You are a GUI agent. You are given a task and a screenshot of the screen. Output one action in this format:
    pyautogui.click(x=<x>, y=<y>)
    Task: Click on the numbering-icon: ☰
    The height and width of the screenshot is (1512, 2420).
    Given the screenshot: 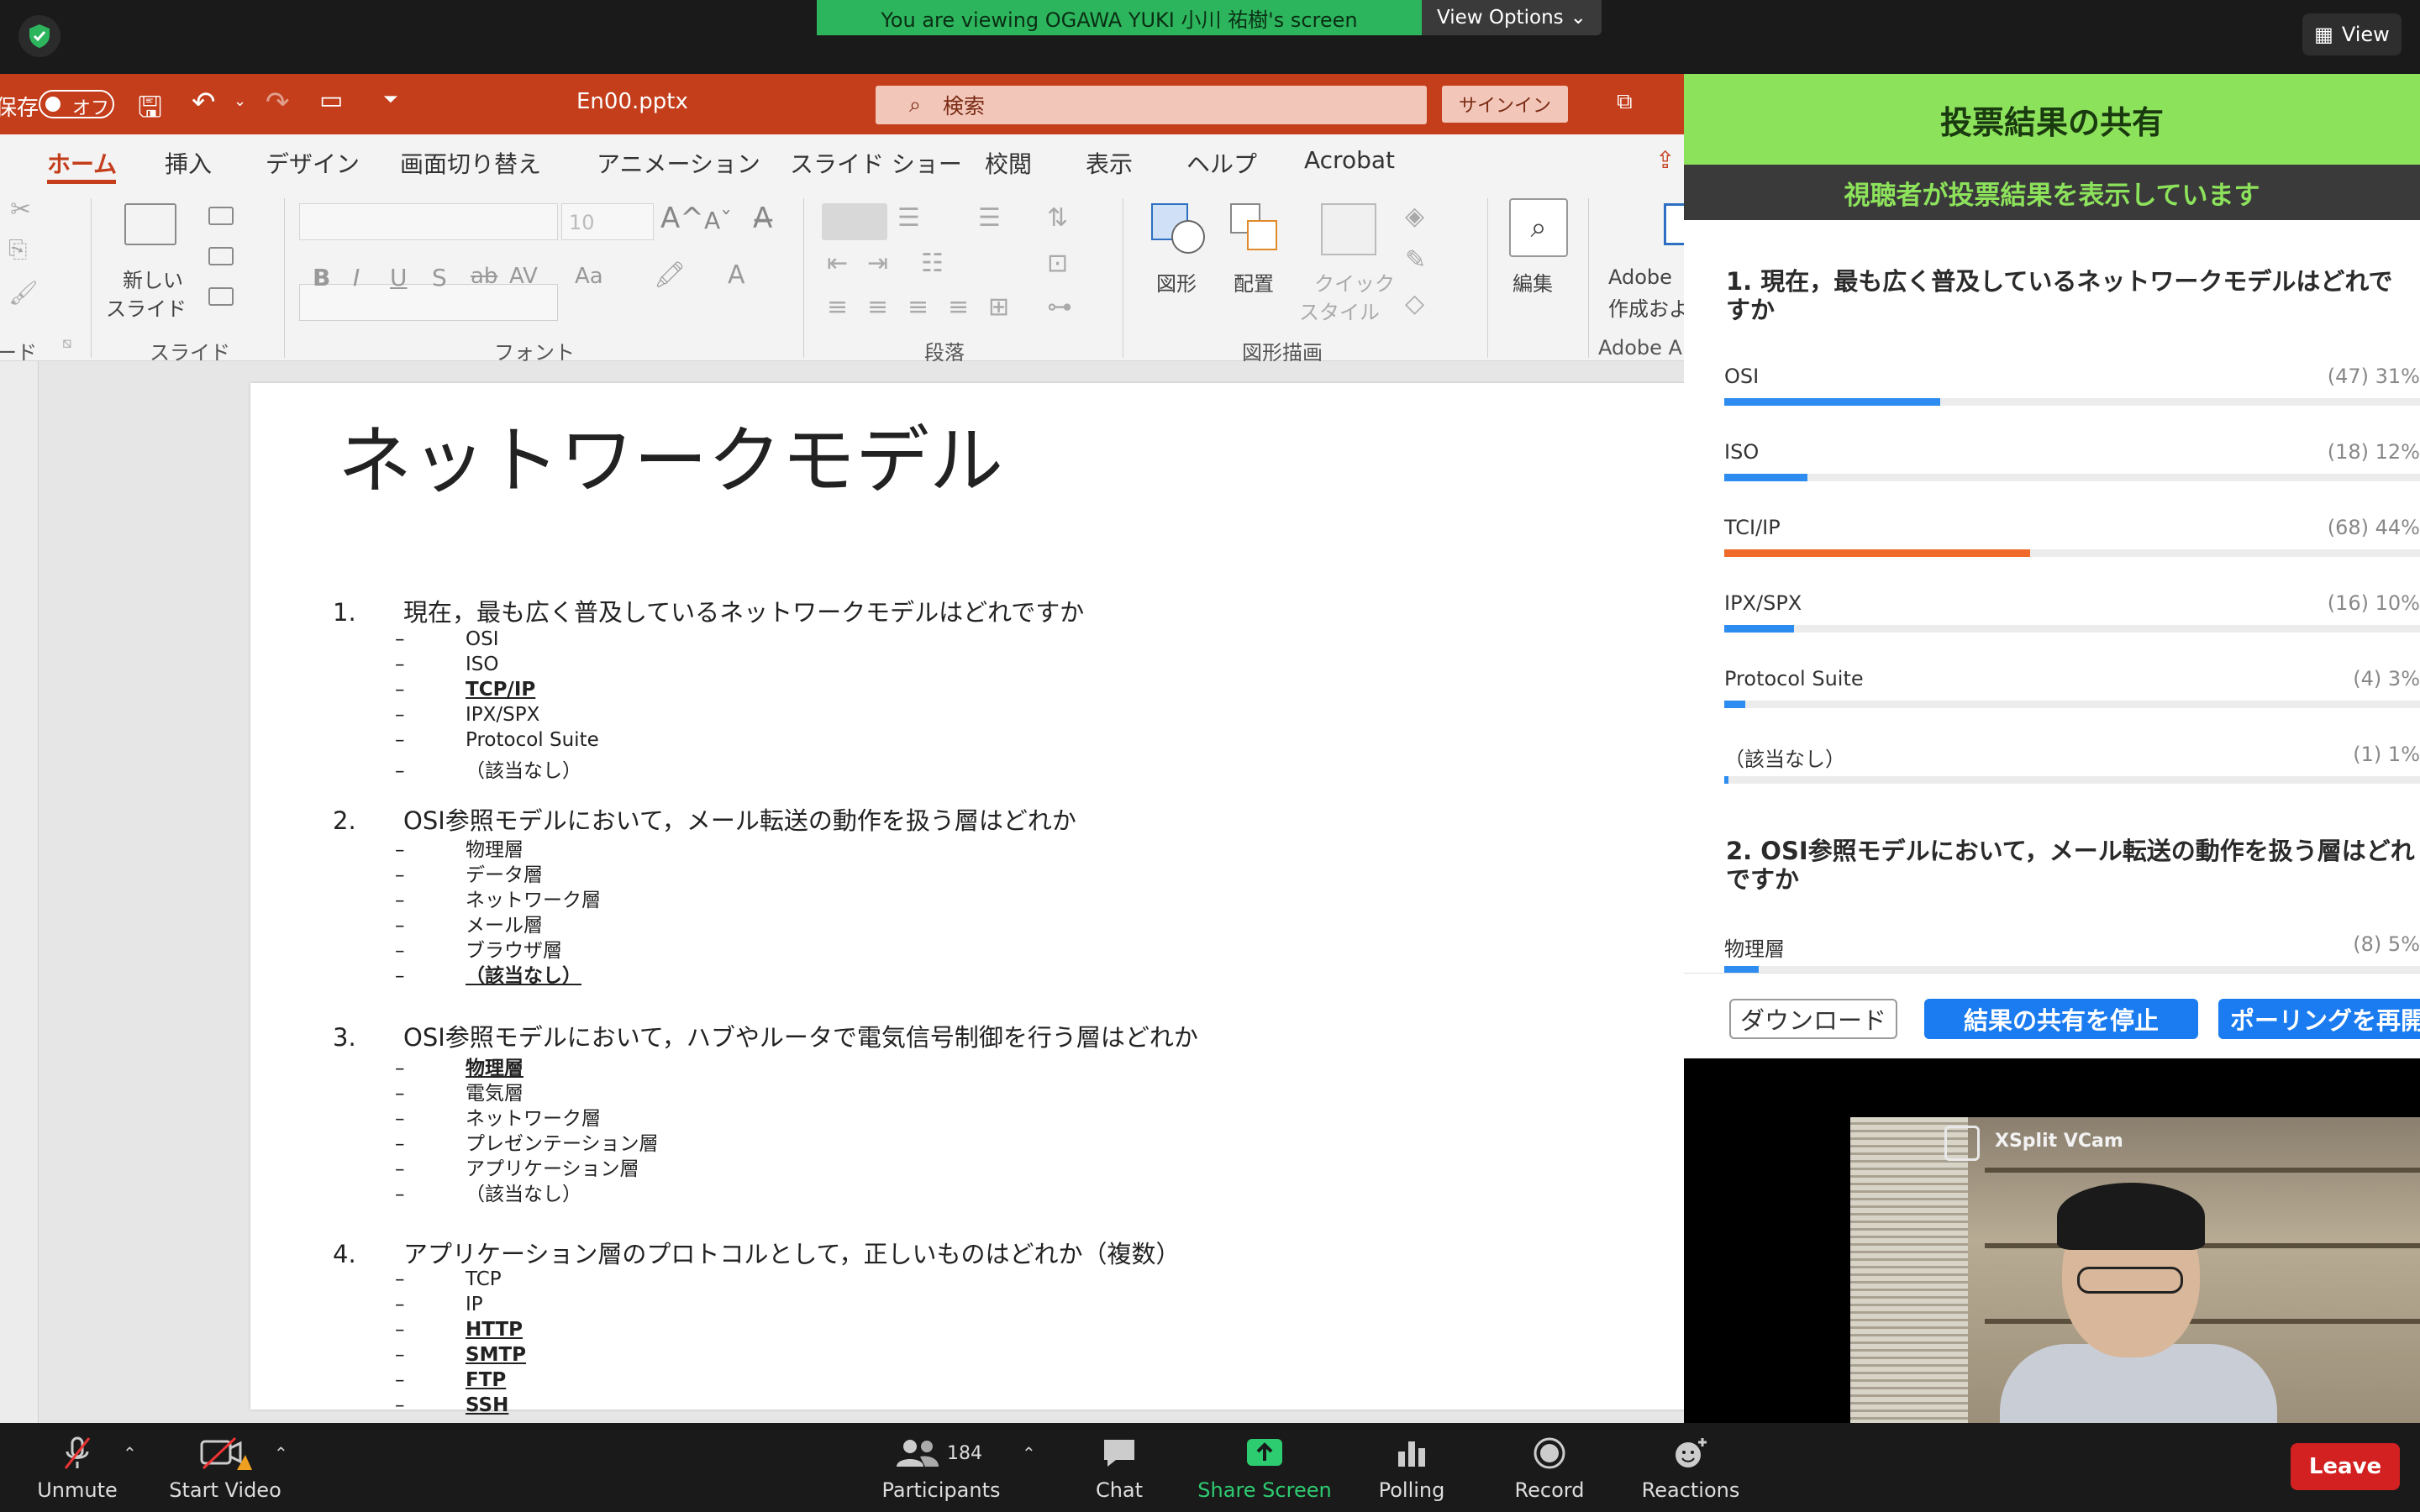 What is the action you would take?
    pyautogui.click(x=908, y=218)
    